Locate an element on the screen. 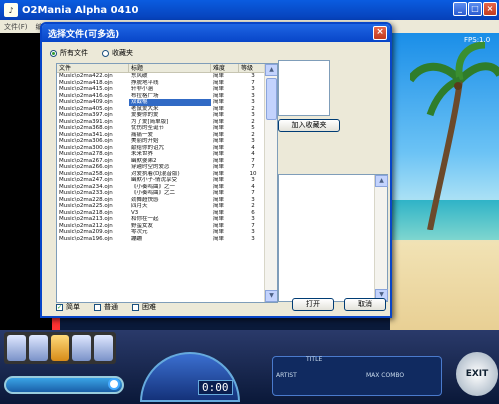 The image size is (499, 404). column-file: 文件 is located at coordinates (93, 68).